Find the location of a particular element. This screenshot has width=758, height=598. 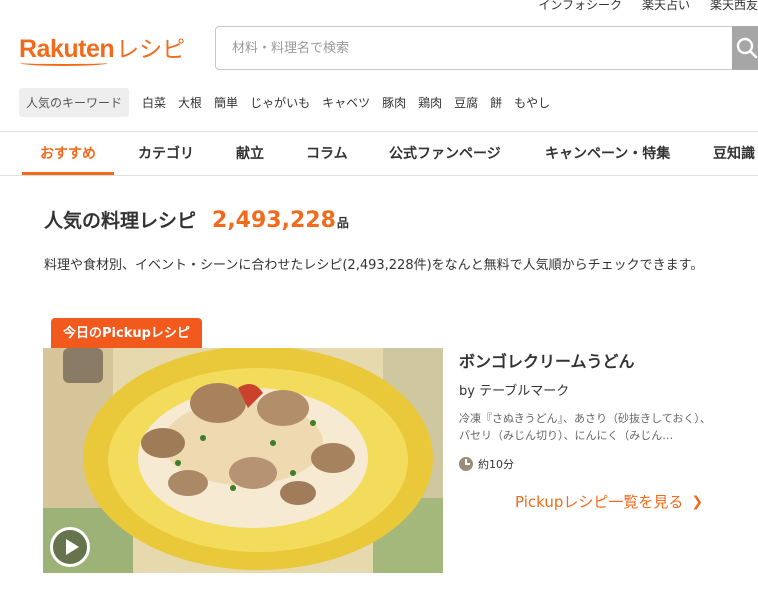

tab-campaign: キャンペーン・特集 is located at coordinates (607, 153).